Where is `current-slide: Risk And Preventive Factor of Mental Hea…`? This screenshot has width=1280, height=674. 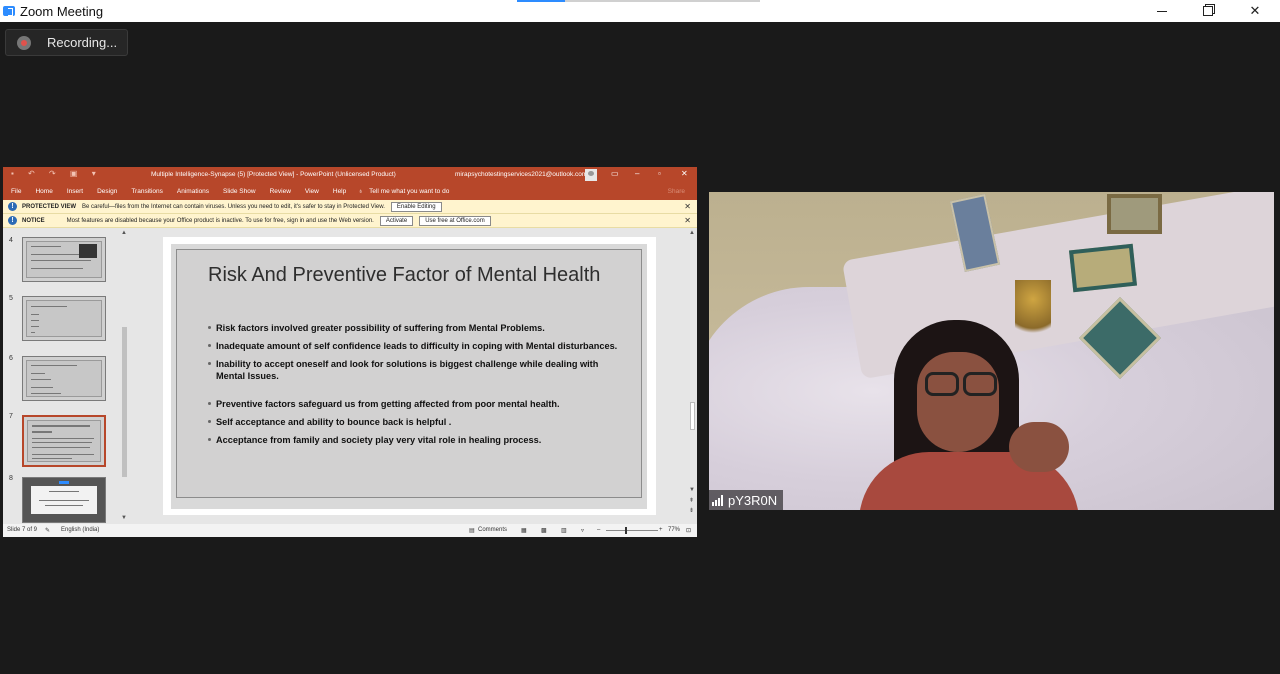 current-slide: Risk And Preventive Factor of Mental Hea… is located at coordinates (409, 376).